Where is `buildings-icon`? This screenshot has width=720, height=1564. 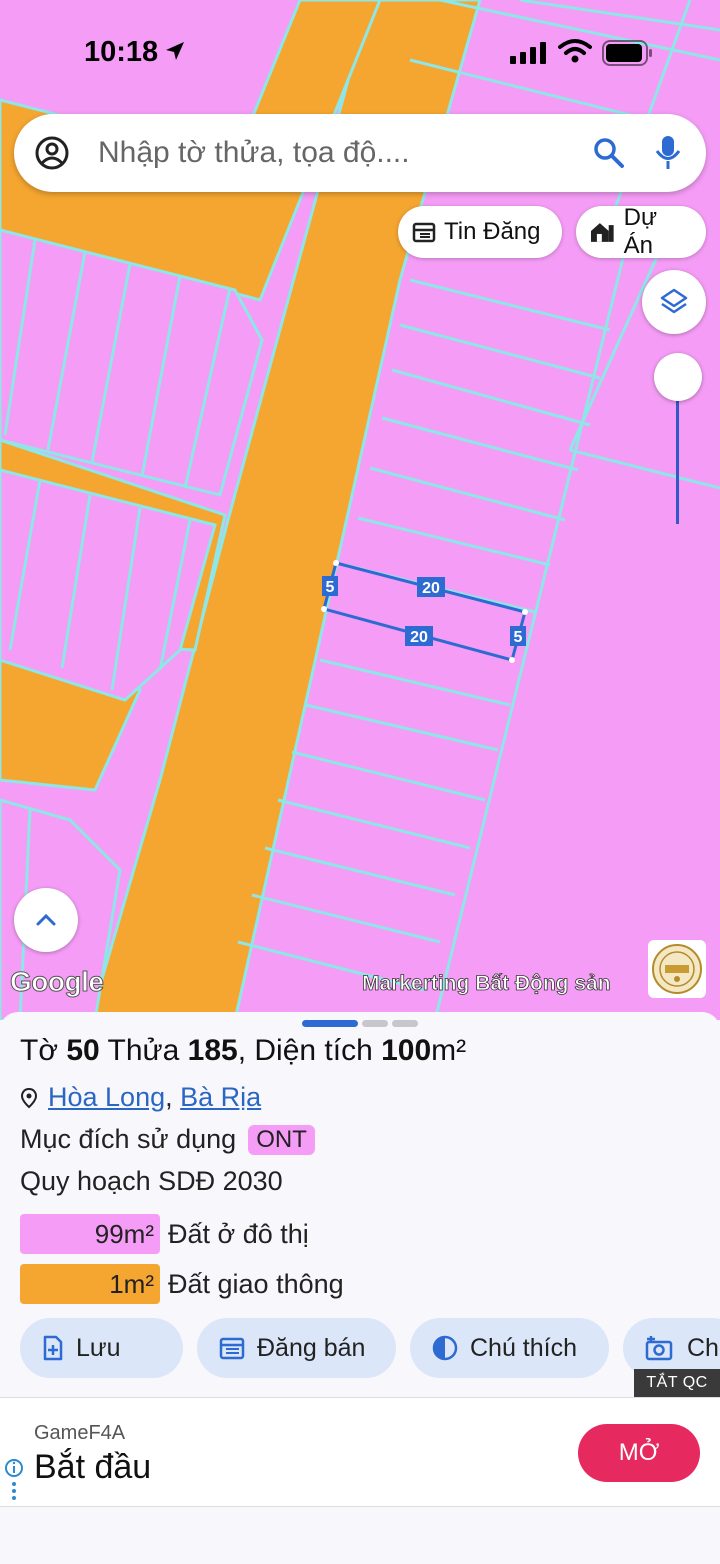 buildings-icon is located at coordinates (602, 232).